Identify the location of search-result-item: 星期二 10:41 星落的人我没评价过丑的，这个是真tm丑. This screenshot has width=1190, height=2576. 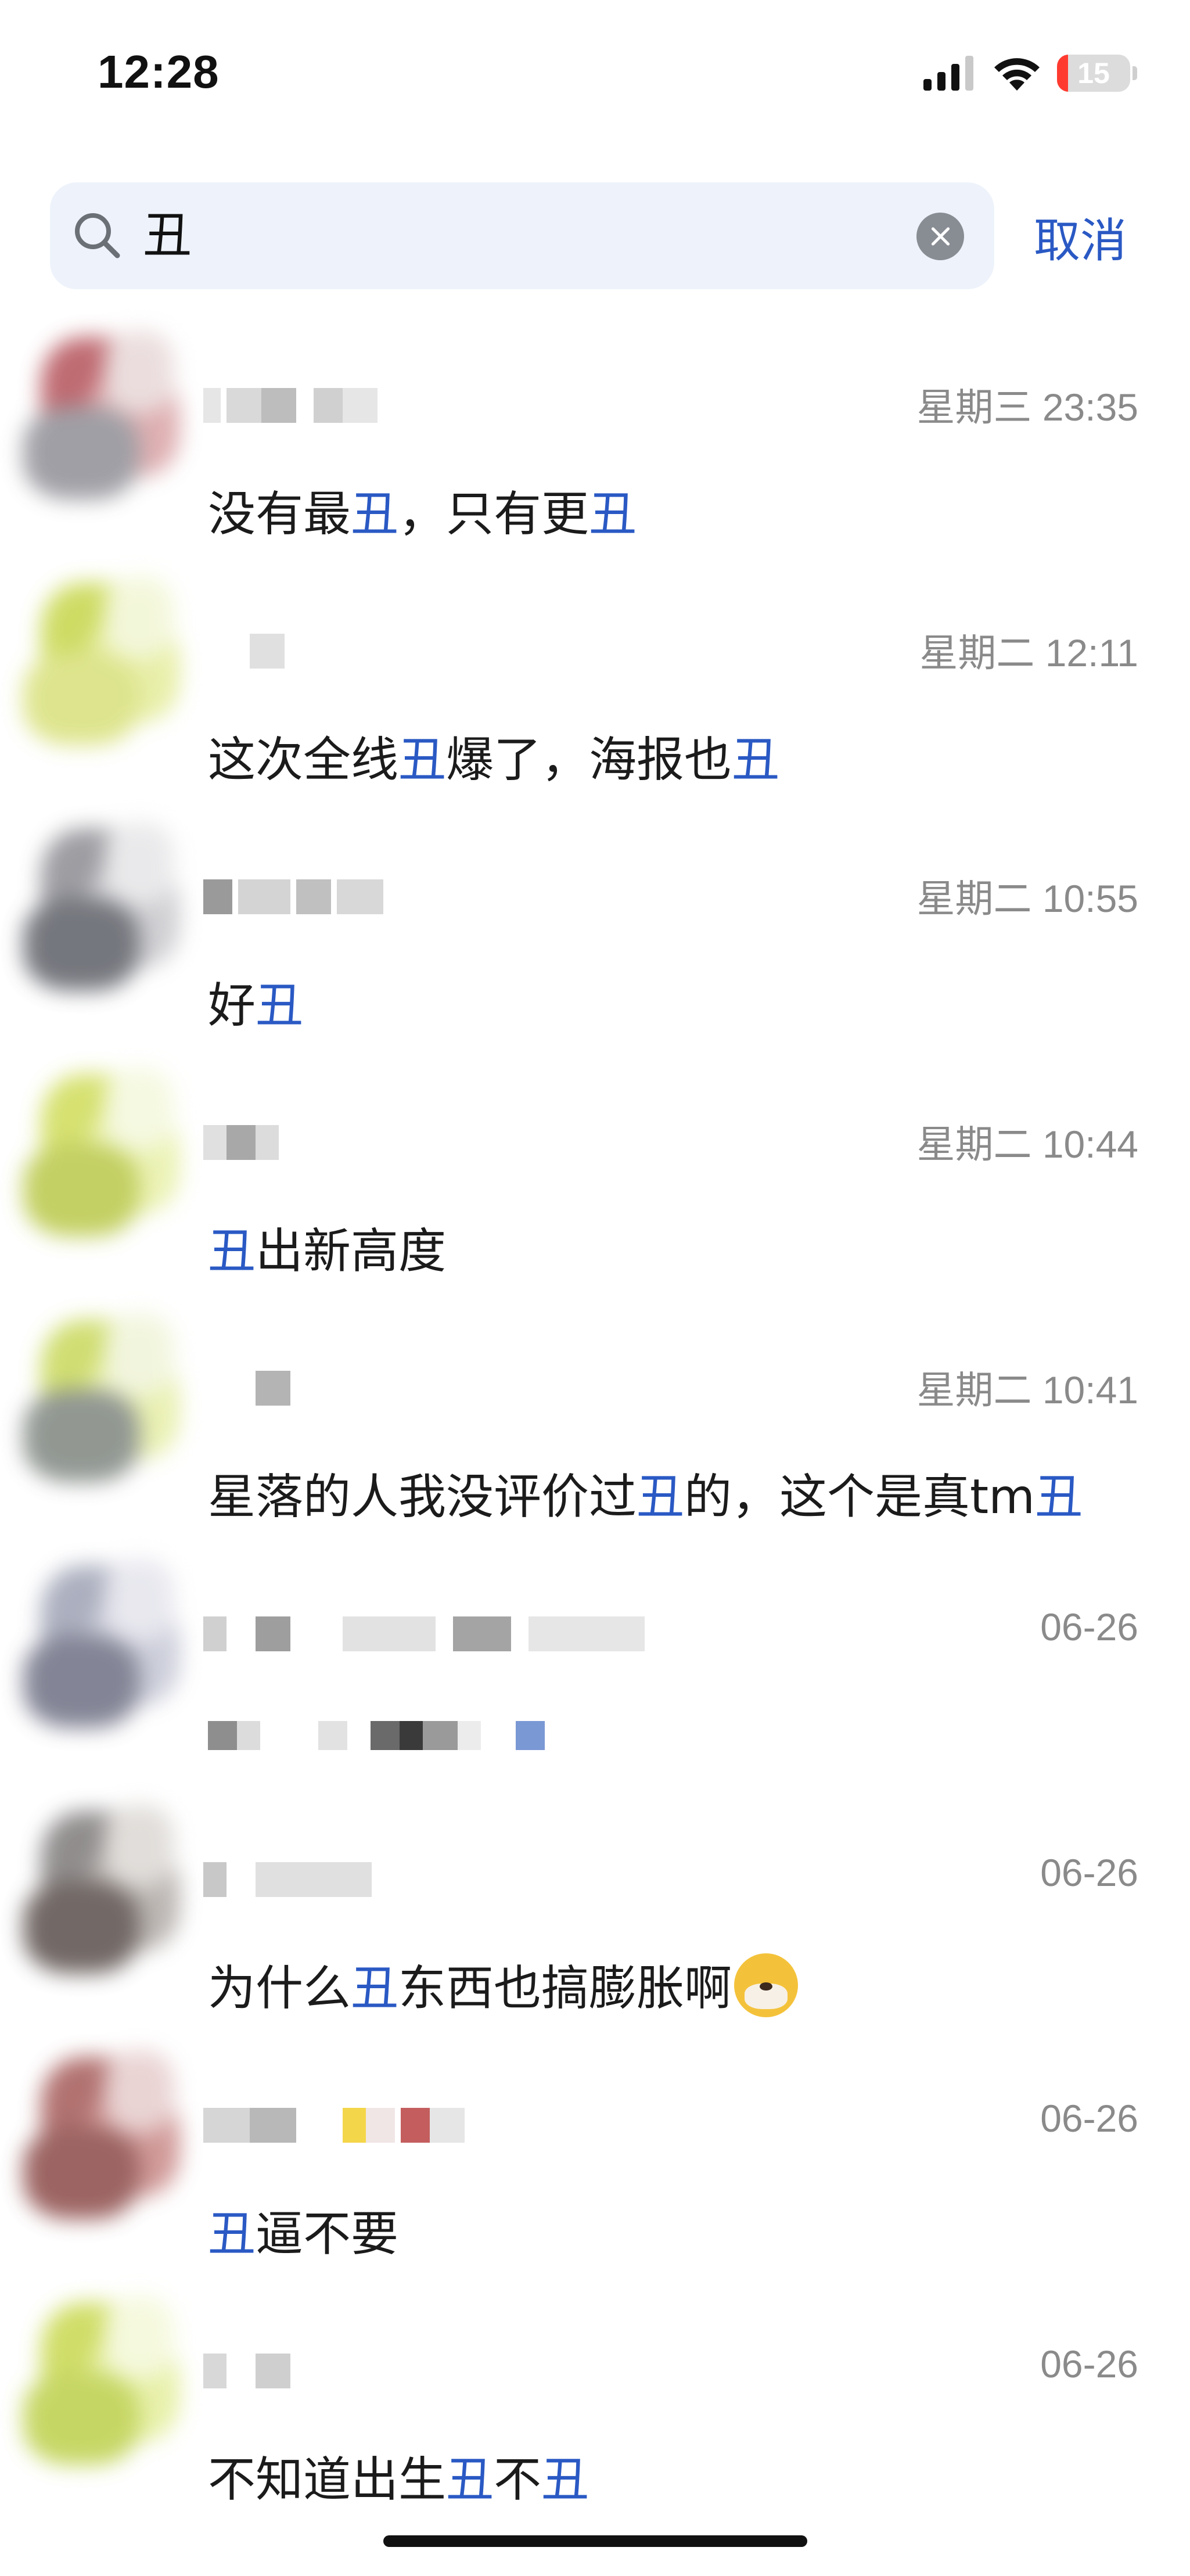
(595, 1419).